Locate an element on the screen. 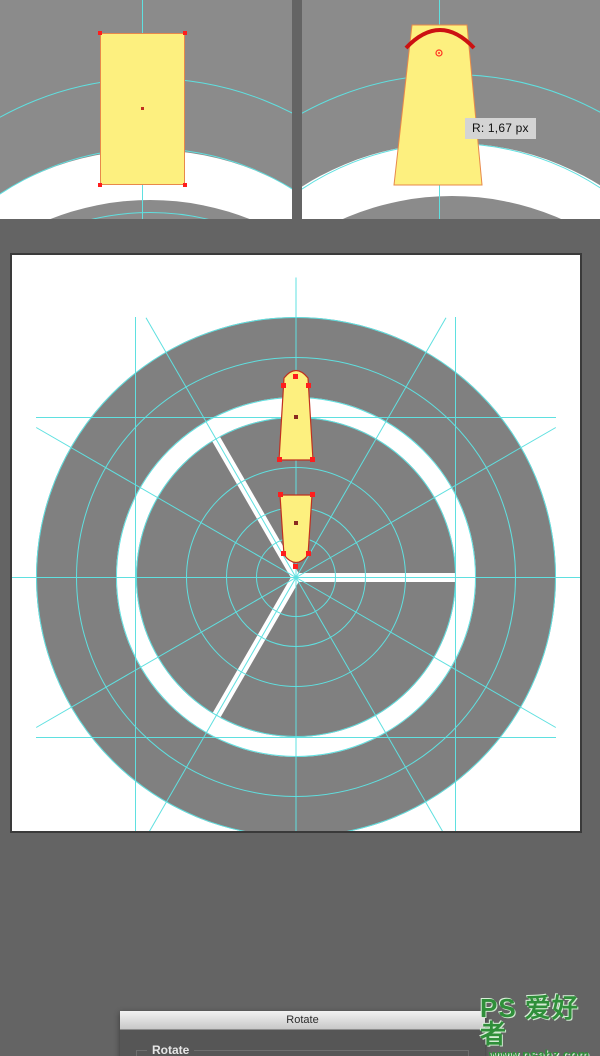 The image size is (600, 1056). watermark-url: www.psahz.com is located at coordinates (539, 1051).